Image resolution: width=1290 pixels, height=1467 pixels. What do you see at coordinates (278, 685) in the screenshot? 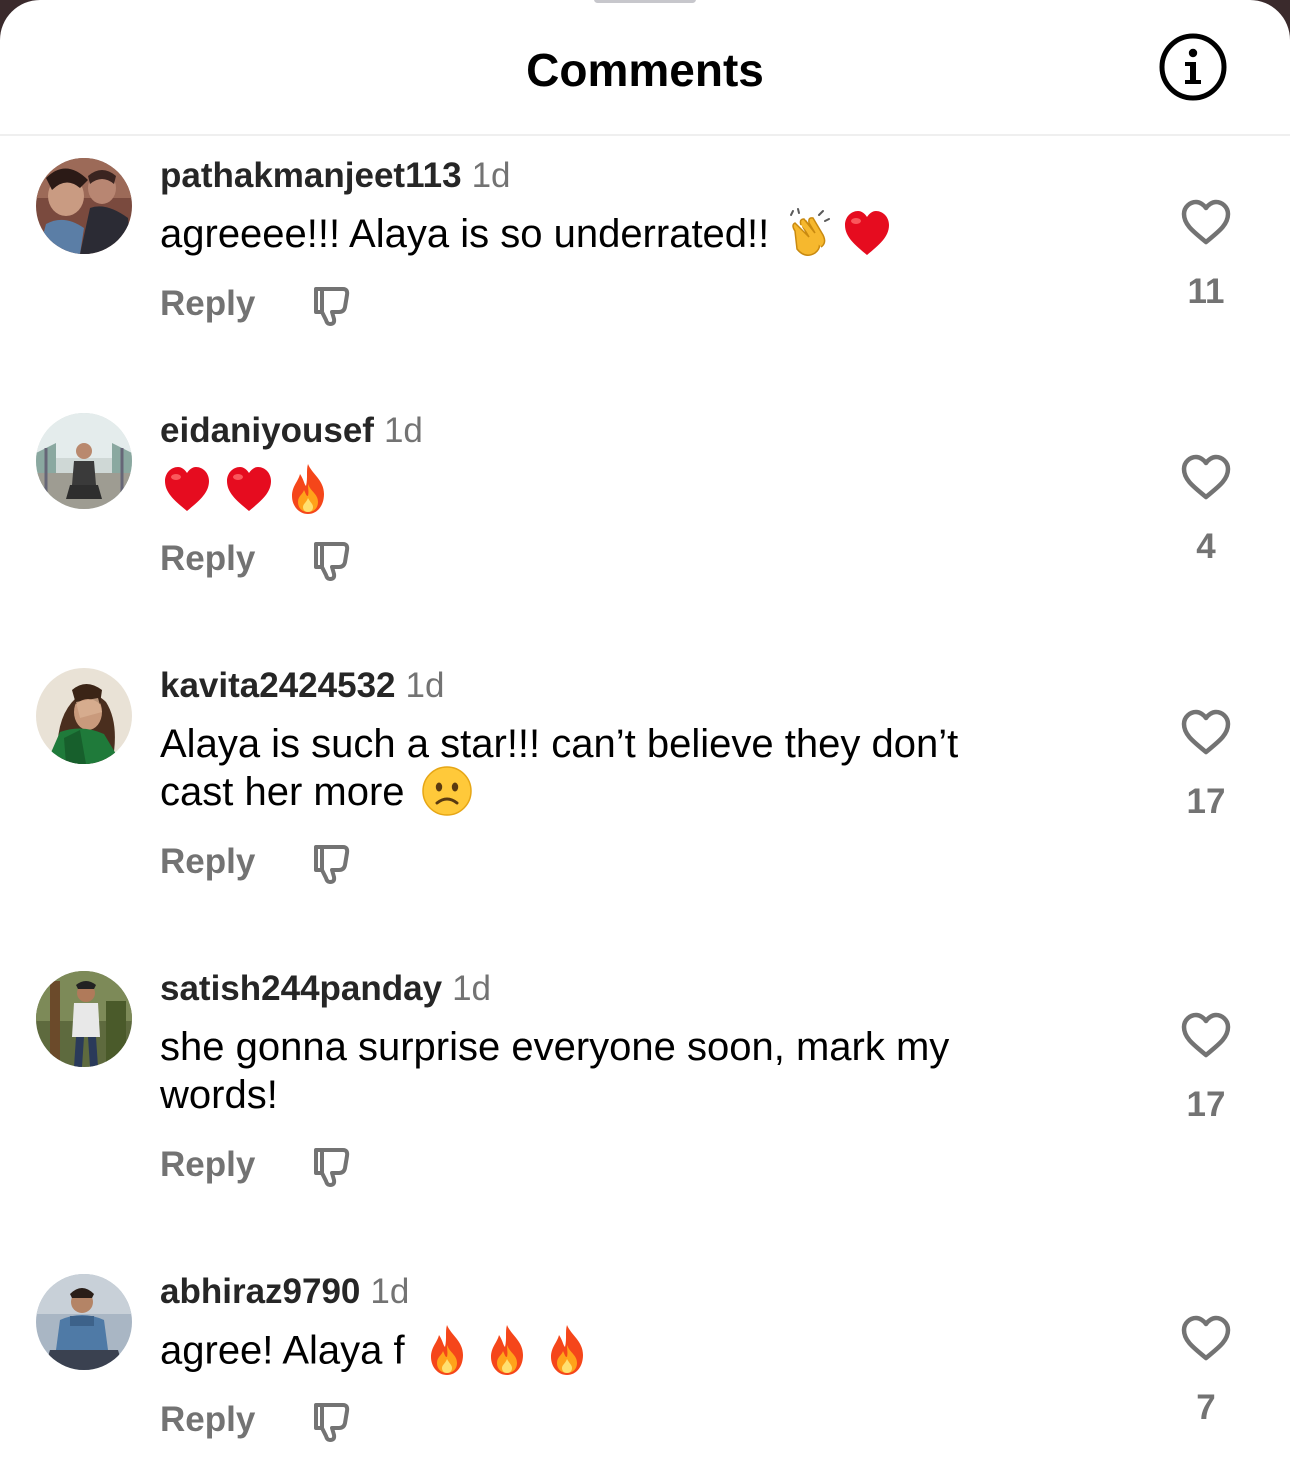
I see `comment-username: kavita2424532` at bounding box center [278, 685].